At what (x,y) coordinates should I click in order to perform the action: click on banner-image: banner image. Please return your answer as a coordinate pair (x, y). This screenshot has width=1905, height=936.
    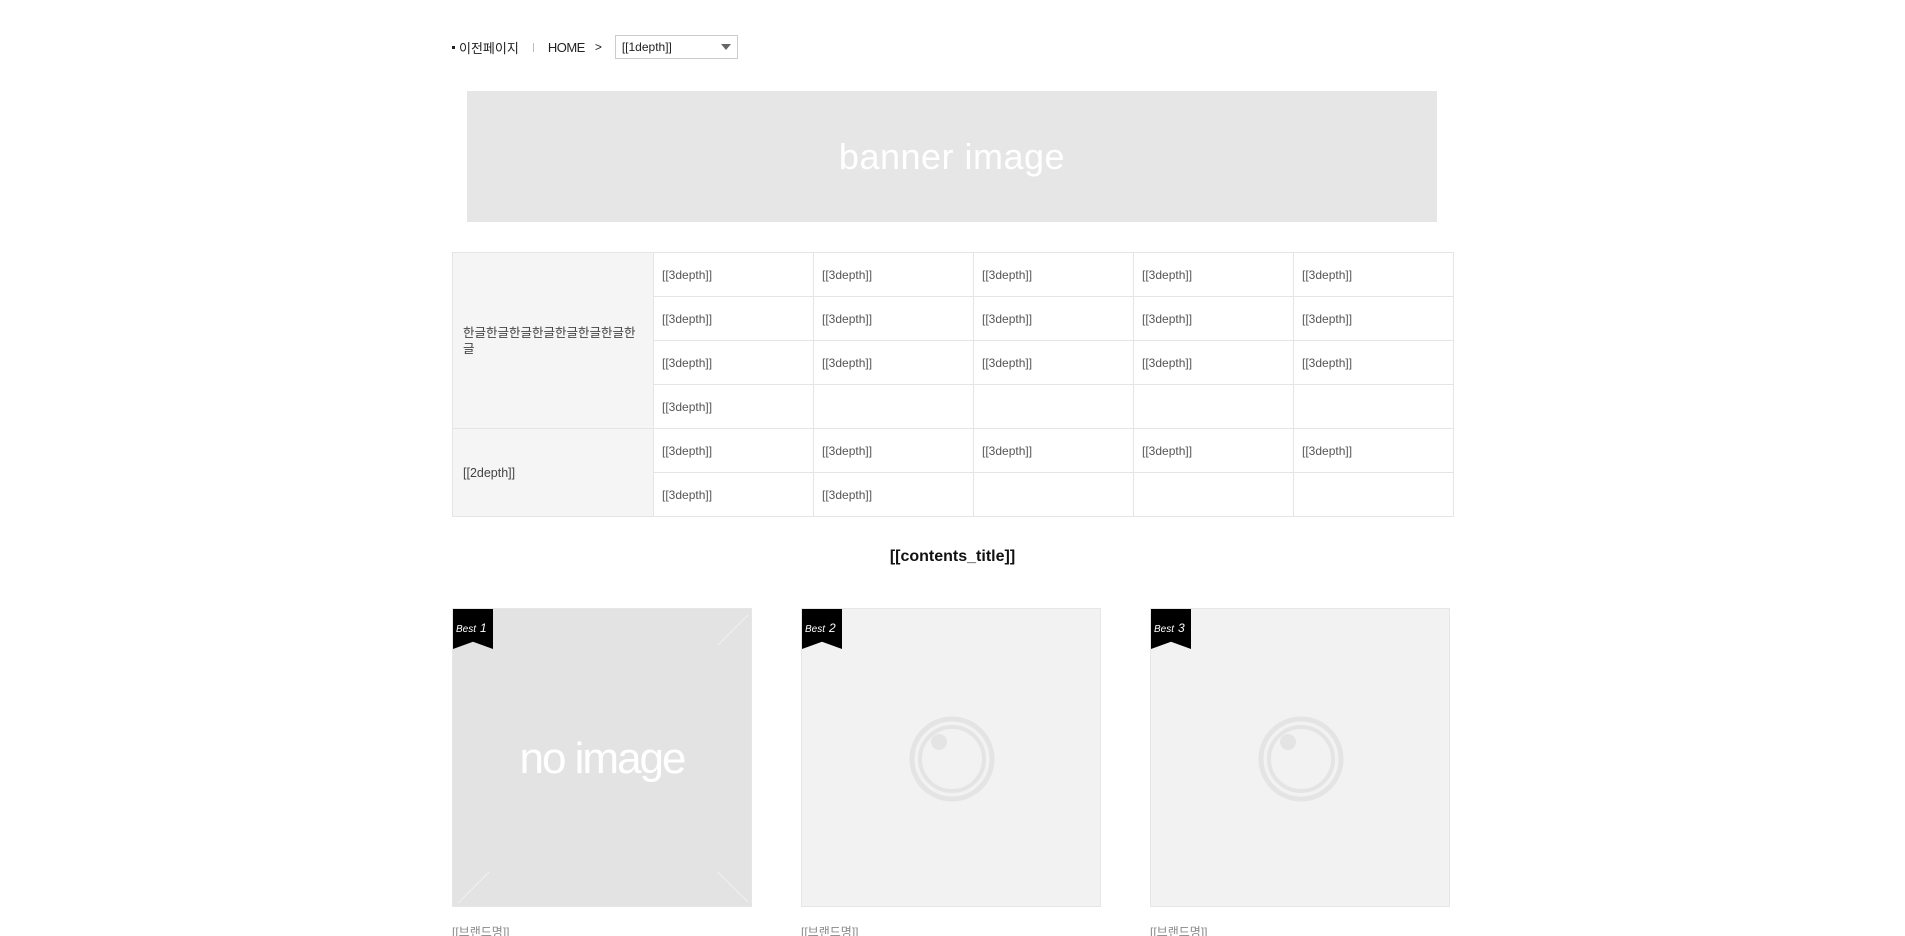
    Looking at the image, I should click on (952, 156).